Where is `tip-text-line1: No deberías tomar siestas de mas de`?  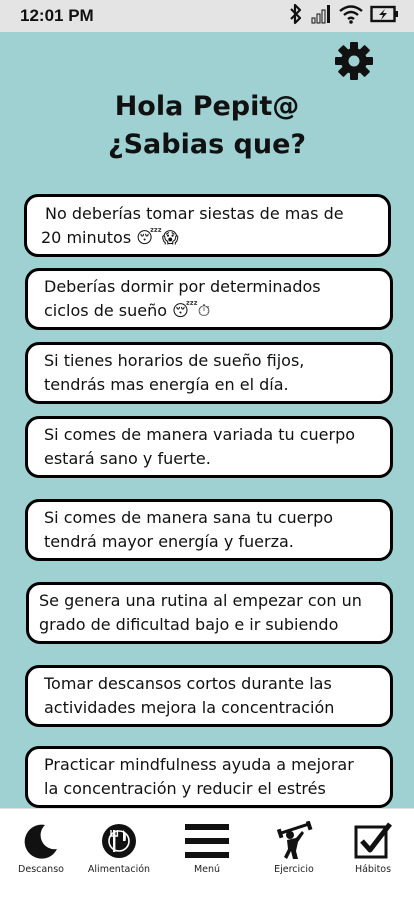 tip-text-line1: No deberías tomar siestas de mas de is located at coordinates (194, 213).